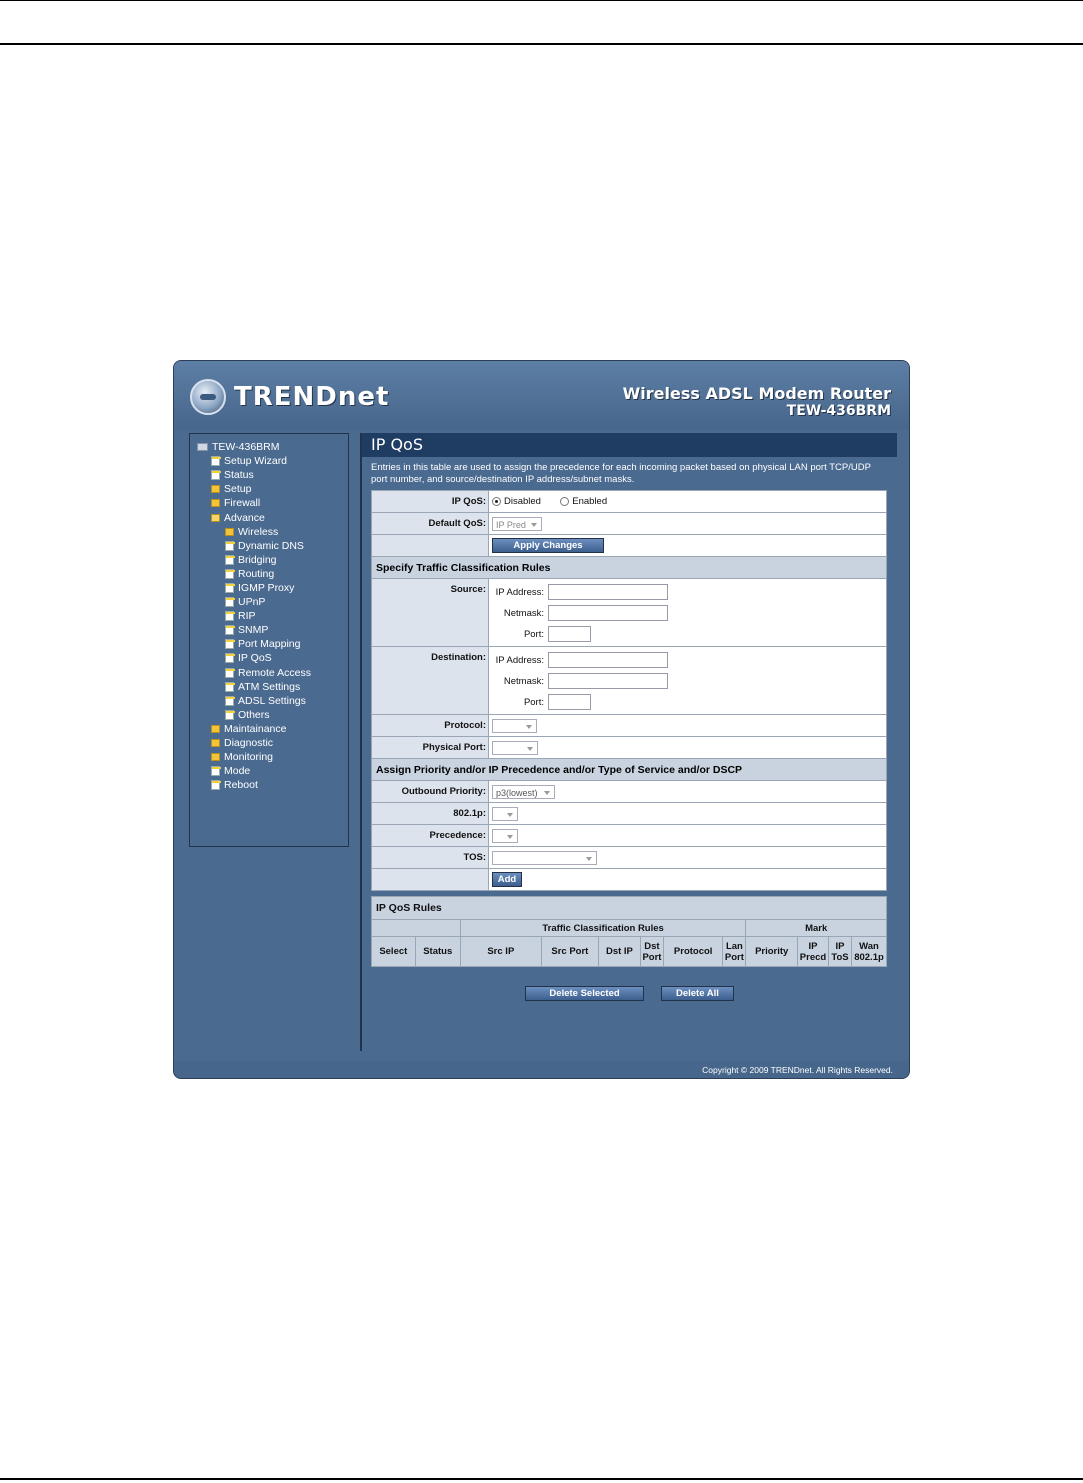  I want to click on ipqos-disabled-radio, so click(496, 501).